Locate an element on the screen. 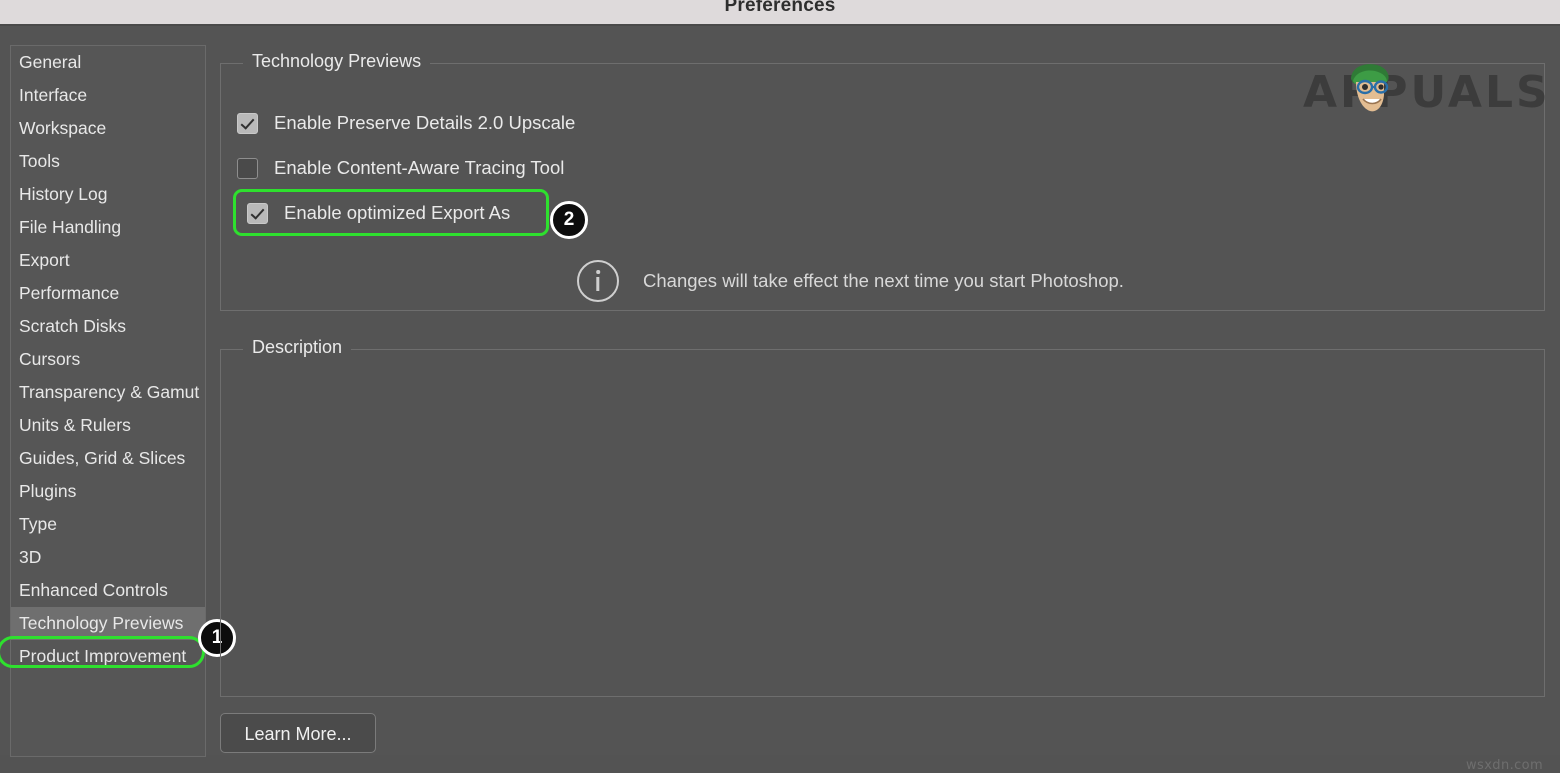 The image size is (1560, 773). description-legend: Description is located at coordinates (297, 347).